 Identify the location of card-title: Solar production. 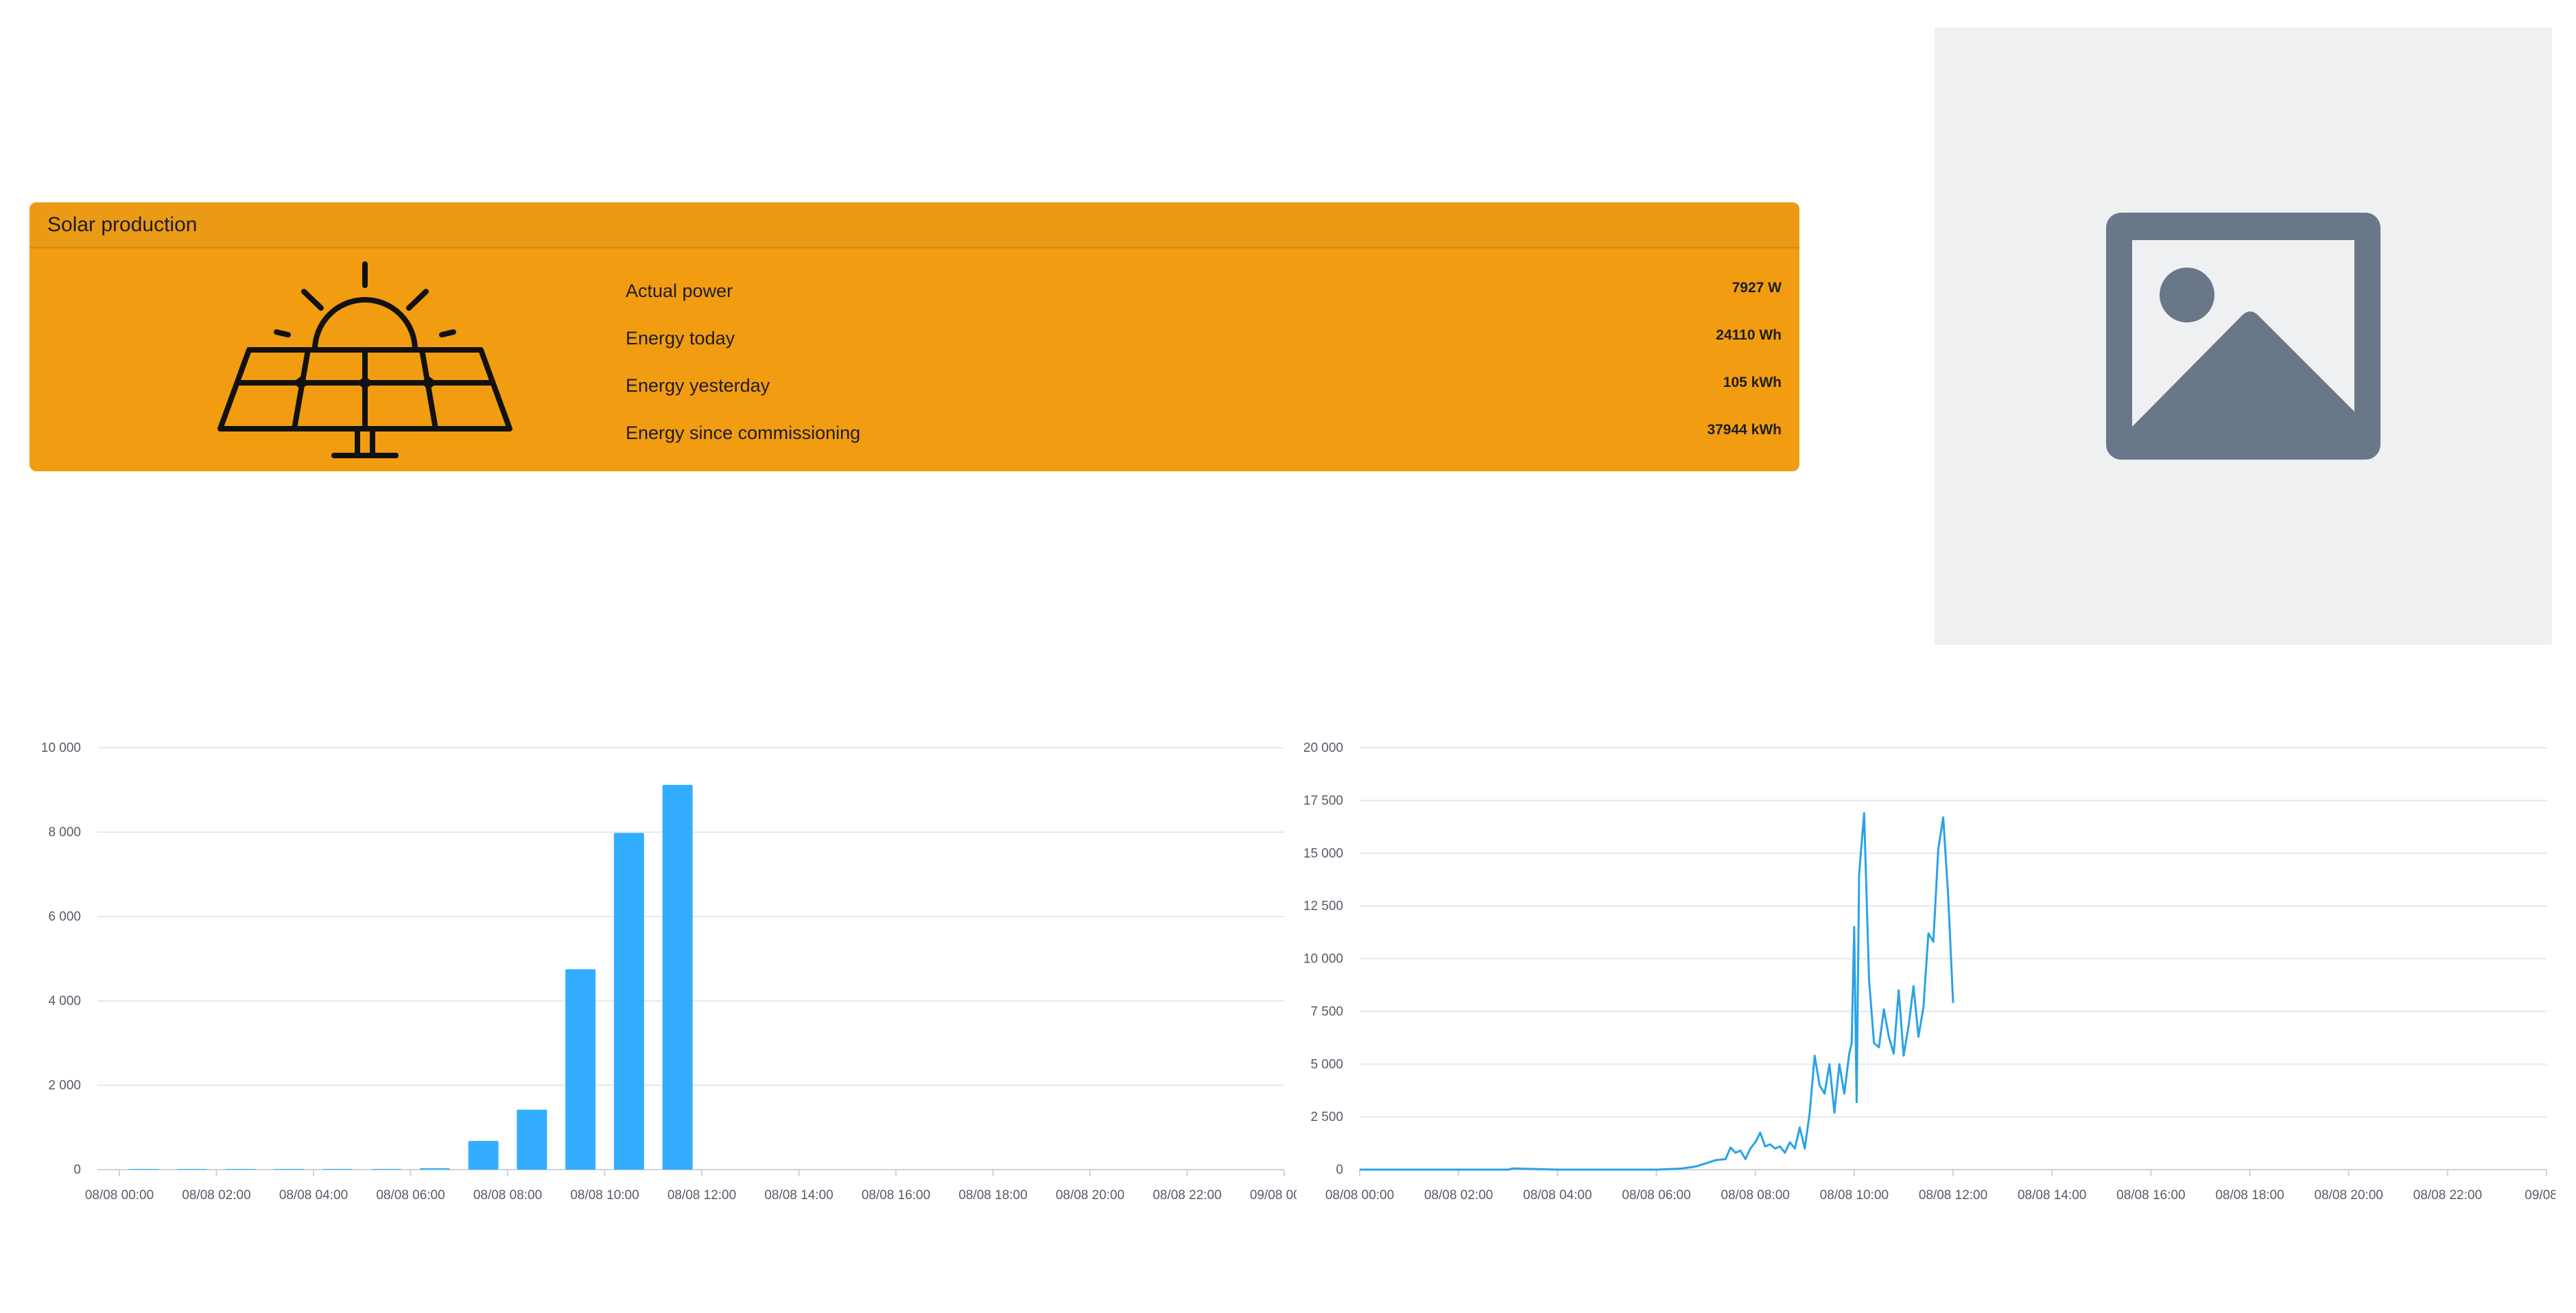
(122, 225).